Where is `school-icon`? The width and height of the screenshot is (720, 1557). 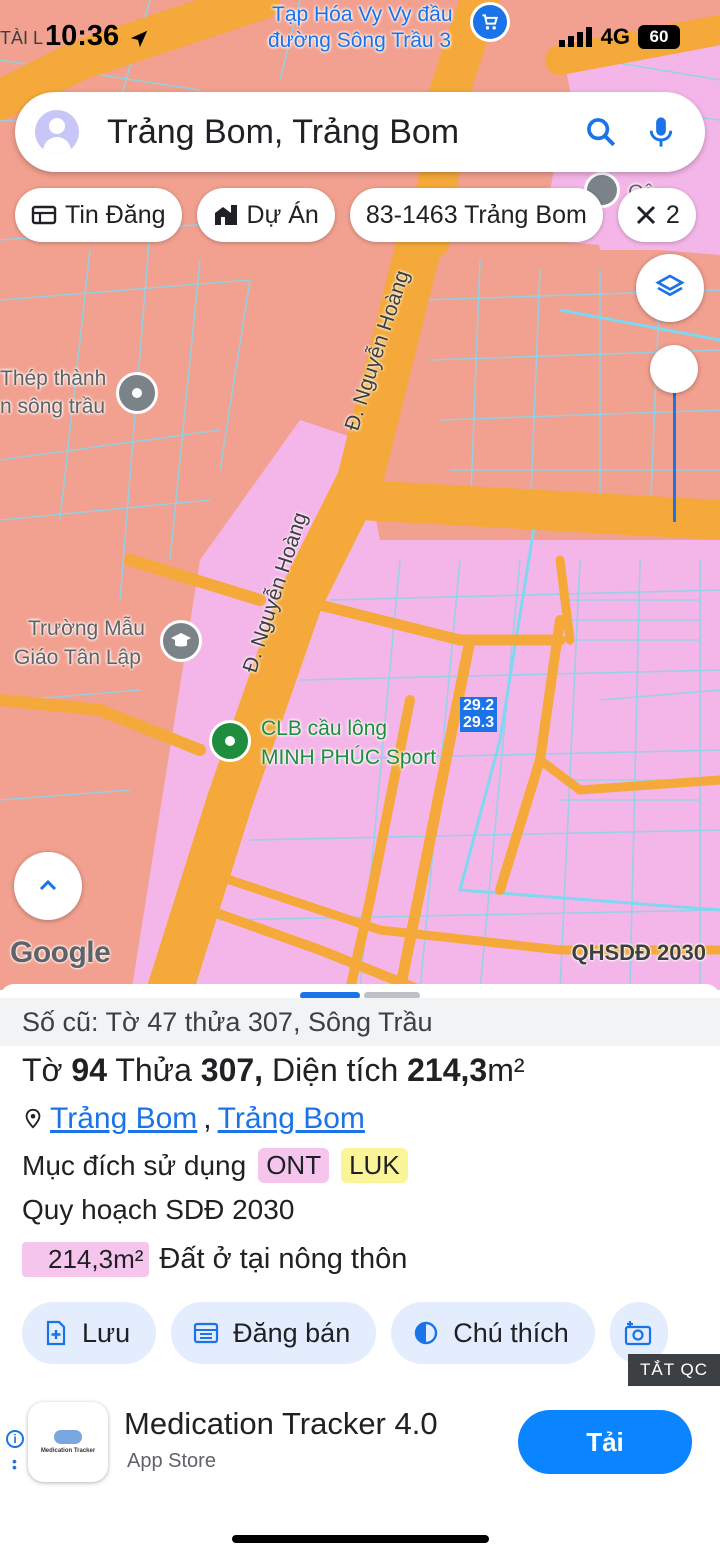
school-icon is located at coordinates (181, 641).